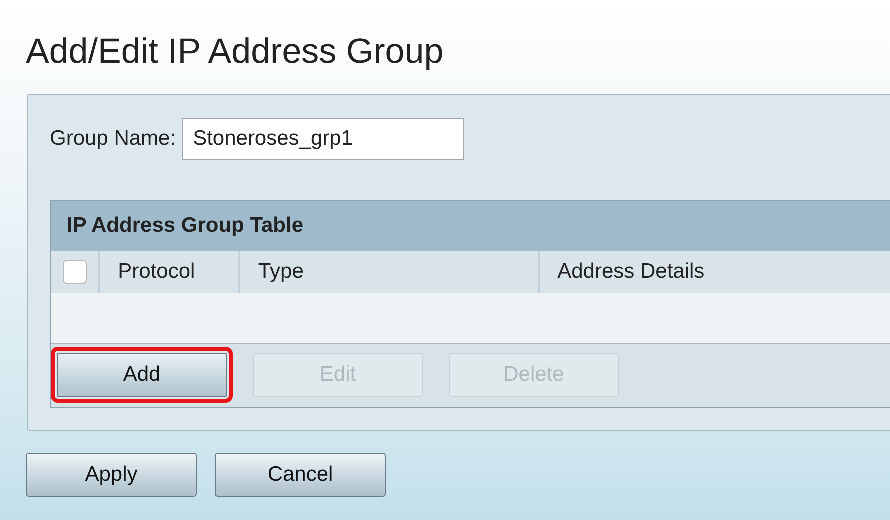  What do you see at coordinates (300, 475) in the screenshot?
I see `form-button: Cancel` at bounding box center [300, 475].